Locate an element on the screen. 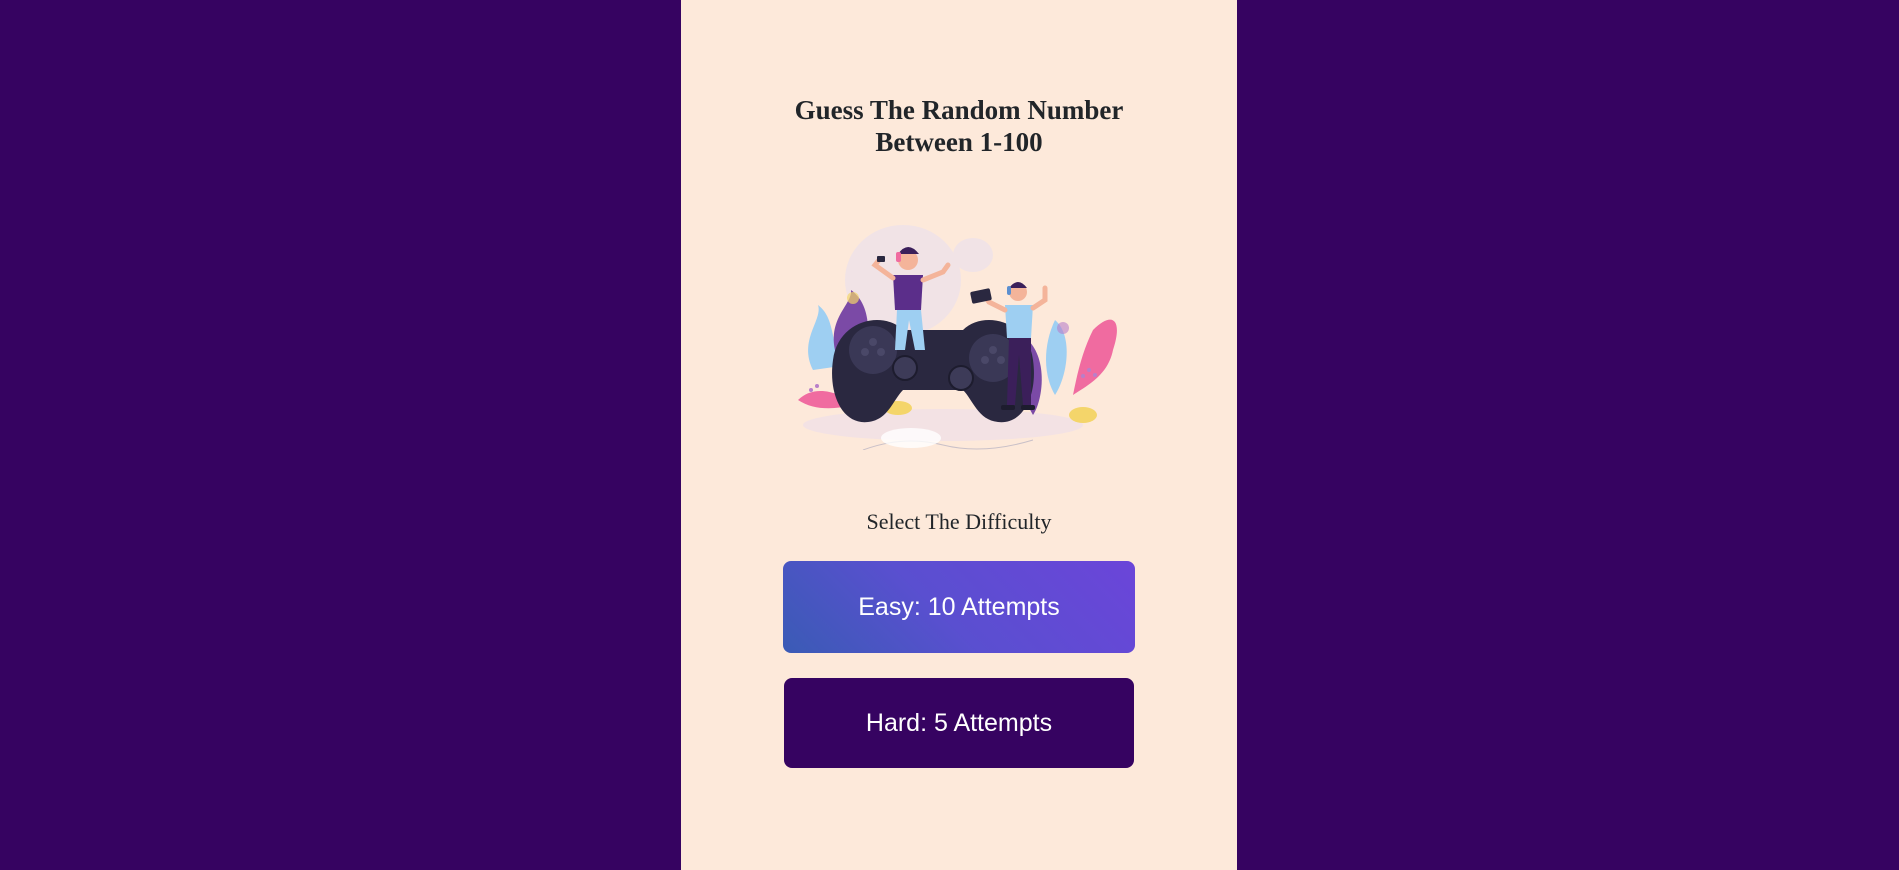  hard-difficulty-button: Hard: 5 Attempts is located at coordinates (959, 723).